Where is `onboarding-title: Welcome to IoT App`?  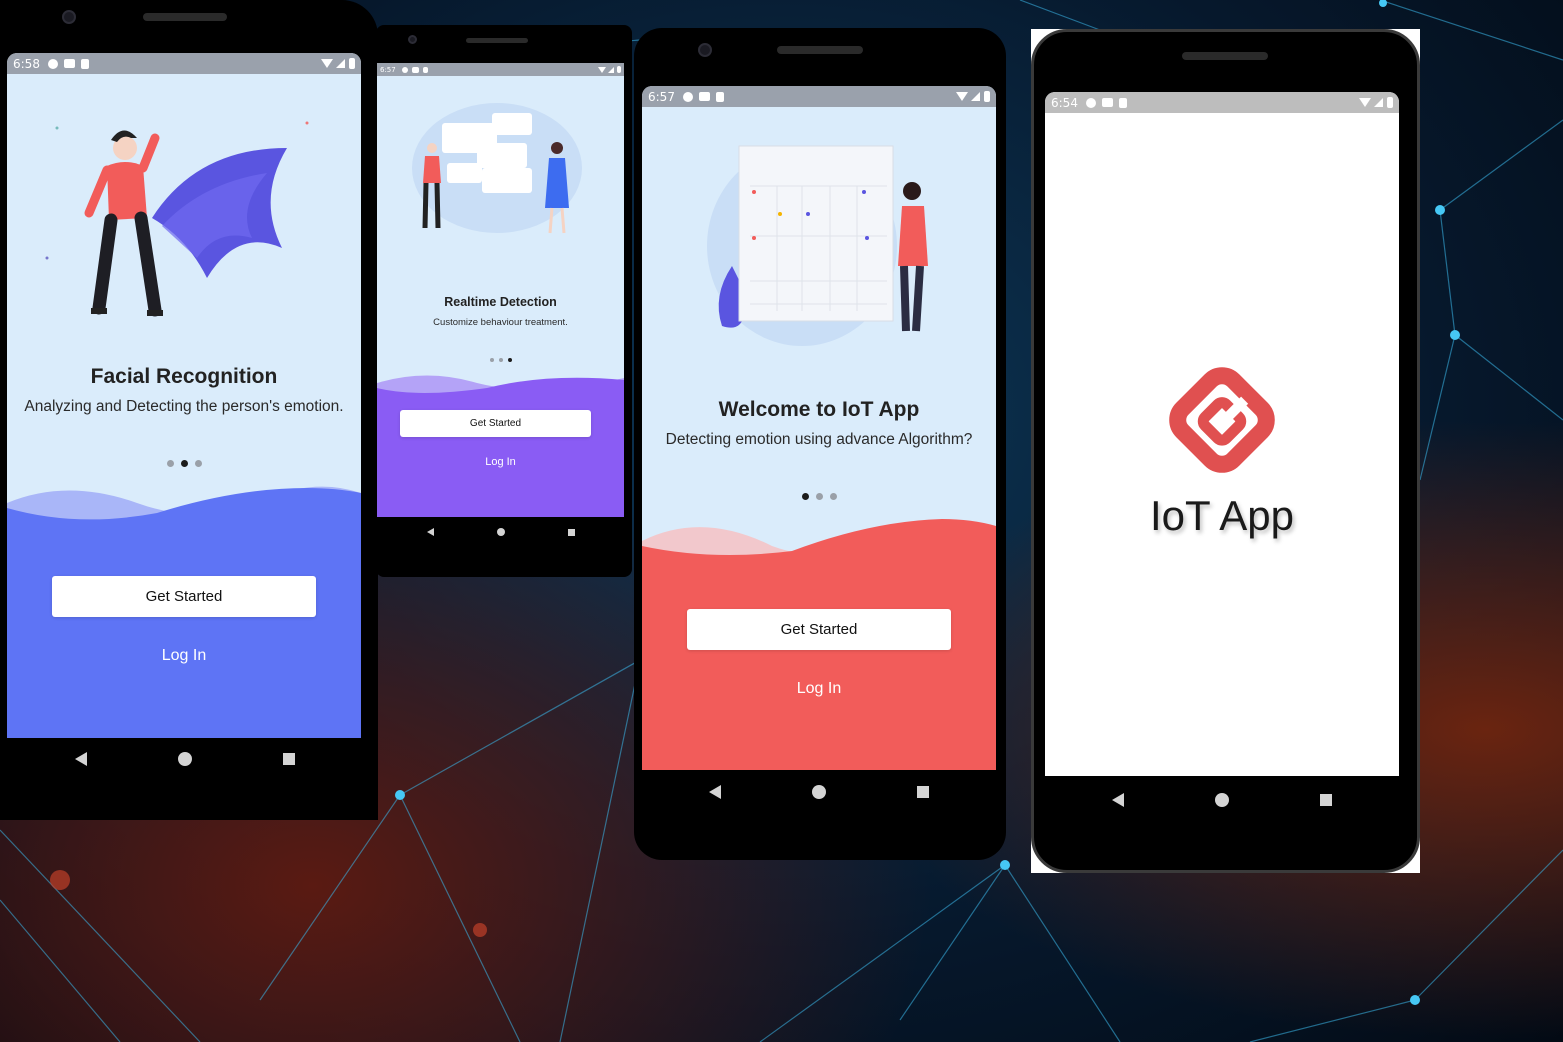 onboarding-title: Welcome to IoT App is located at coordinates (819, 409).